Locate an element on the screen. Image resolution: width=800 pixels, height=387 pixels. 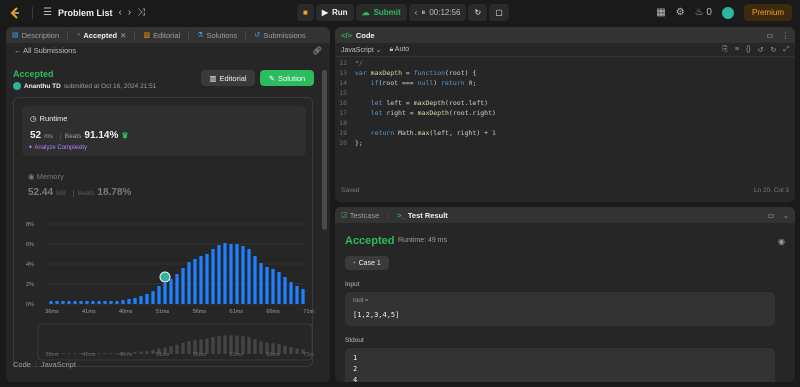
tab-description: ▤ Description is located at coordinates (35, 35).